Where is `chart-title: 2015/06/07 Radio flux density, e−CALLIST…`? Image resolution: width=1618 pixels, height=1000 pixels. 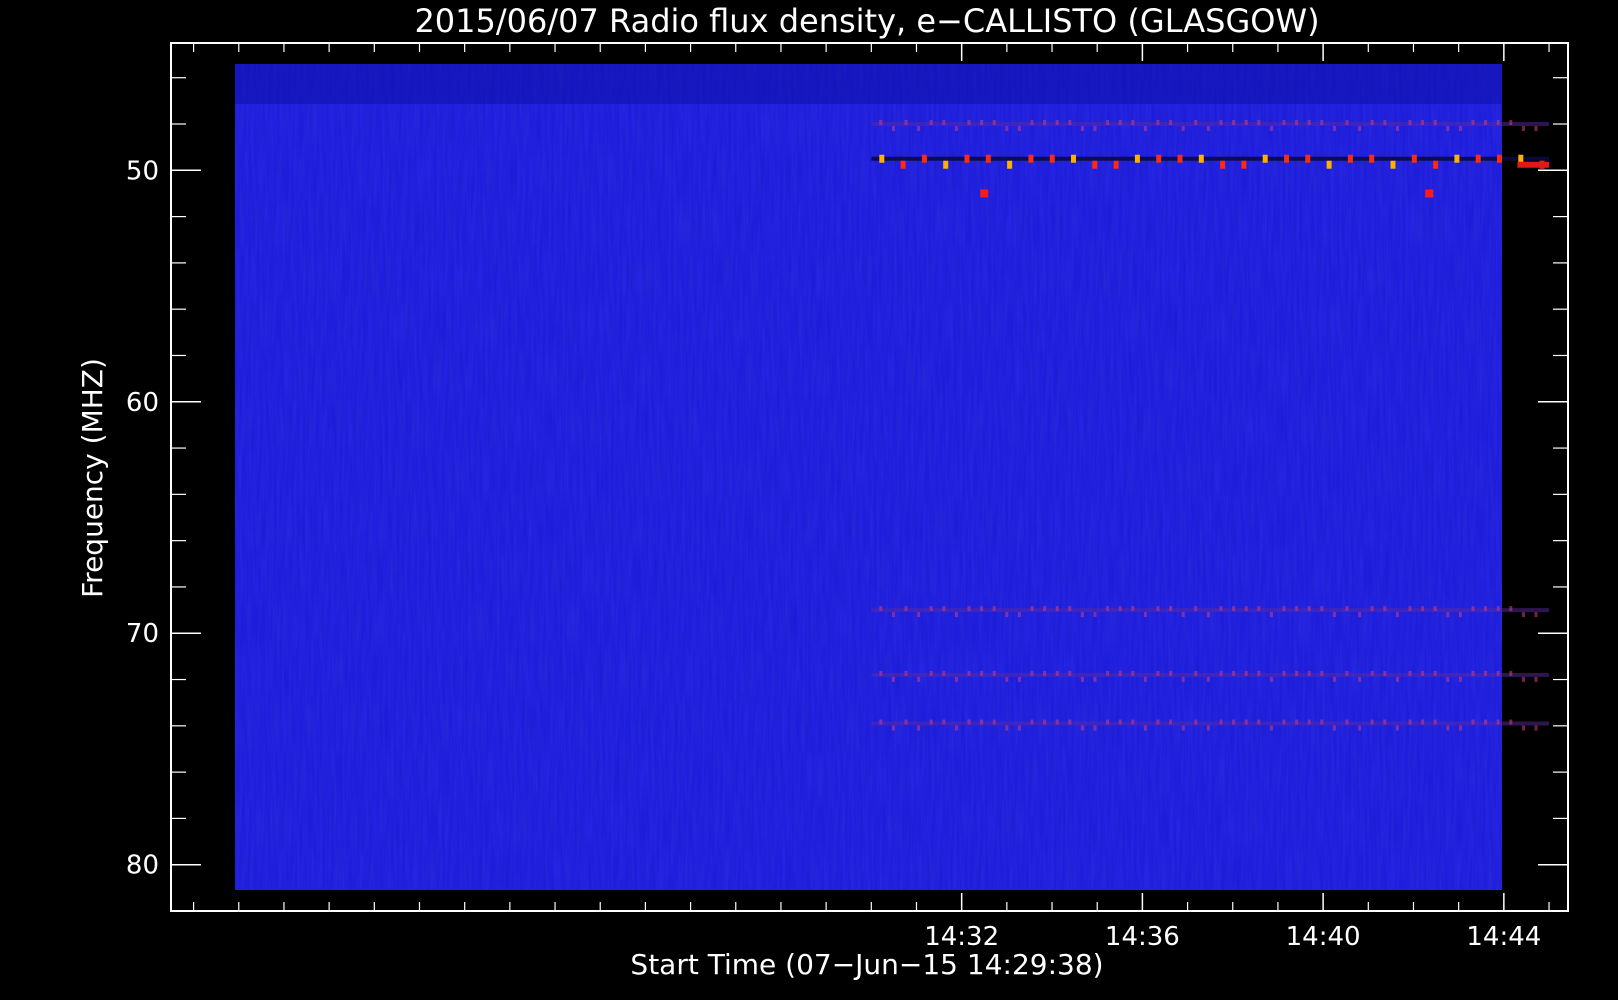 chart-title: 2015/06/07 Radio flux density, e−CALLIST… is located at coordinates (866, 21).